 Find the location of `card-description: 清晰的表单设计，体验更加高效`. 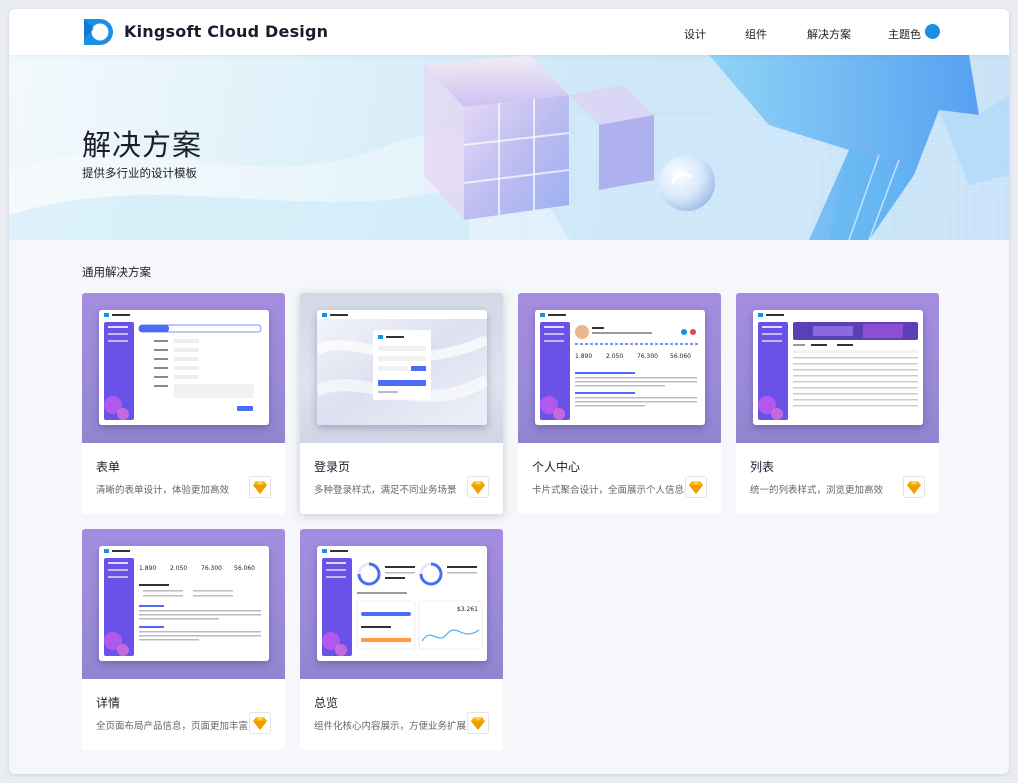

card-description: 清晰的表单设计，体验更加高效 is located at coordinates (163, 490).